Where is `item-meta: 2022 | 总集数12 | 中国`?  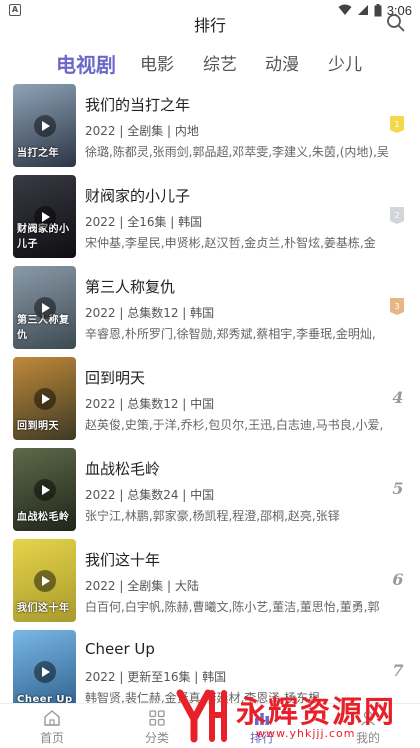 item-meta: 2022 | 总集数12 | 中国 is located at coordinates (150, 404).